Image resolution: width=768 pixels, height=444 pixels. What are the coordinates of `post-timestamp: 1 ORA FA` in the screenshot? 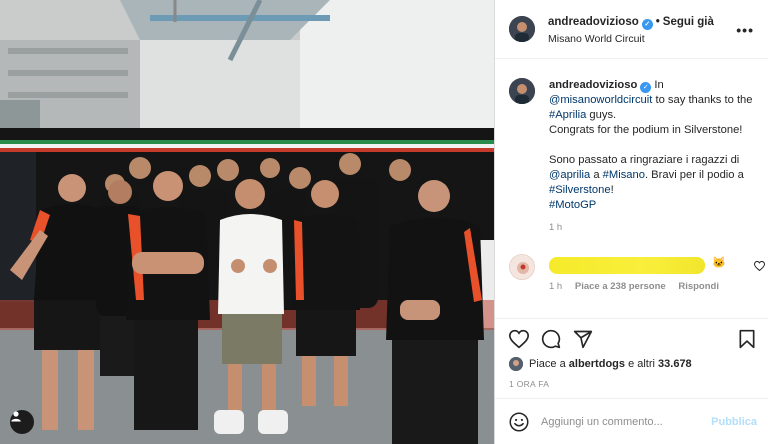 It's located at (529, 384).